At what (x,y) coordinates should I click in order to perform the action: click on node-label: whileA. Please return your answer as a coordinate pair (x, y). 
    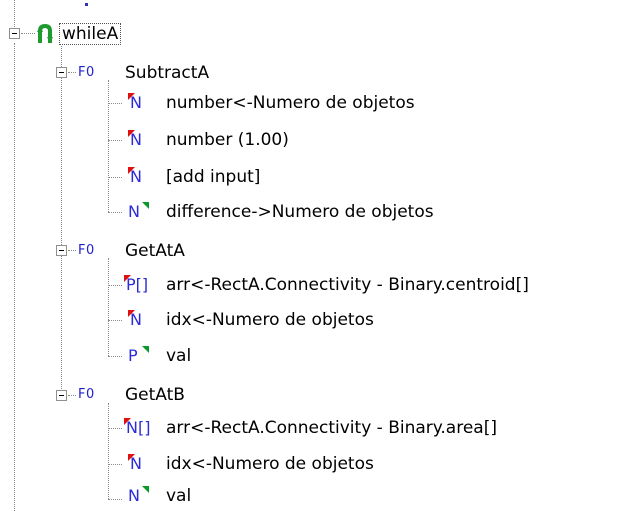
    Looking at the image, I should click on (90, 34).